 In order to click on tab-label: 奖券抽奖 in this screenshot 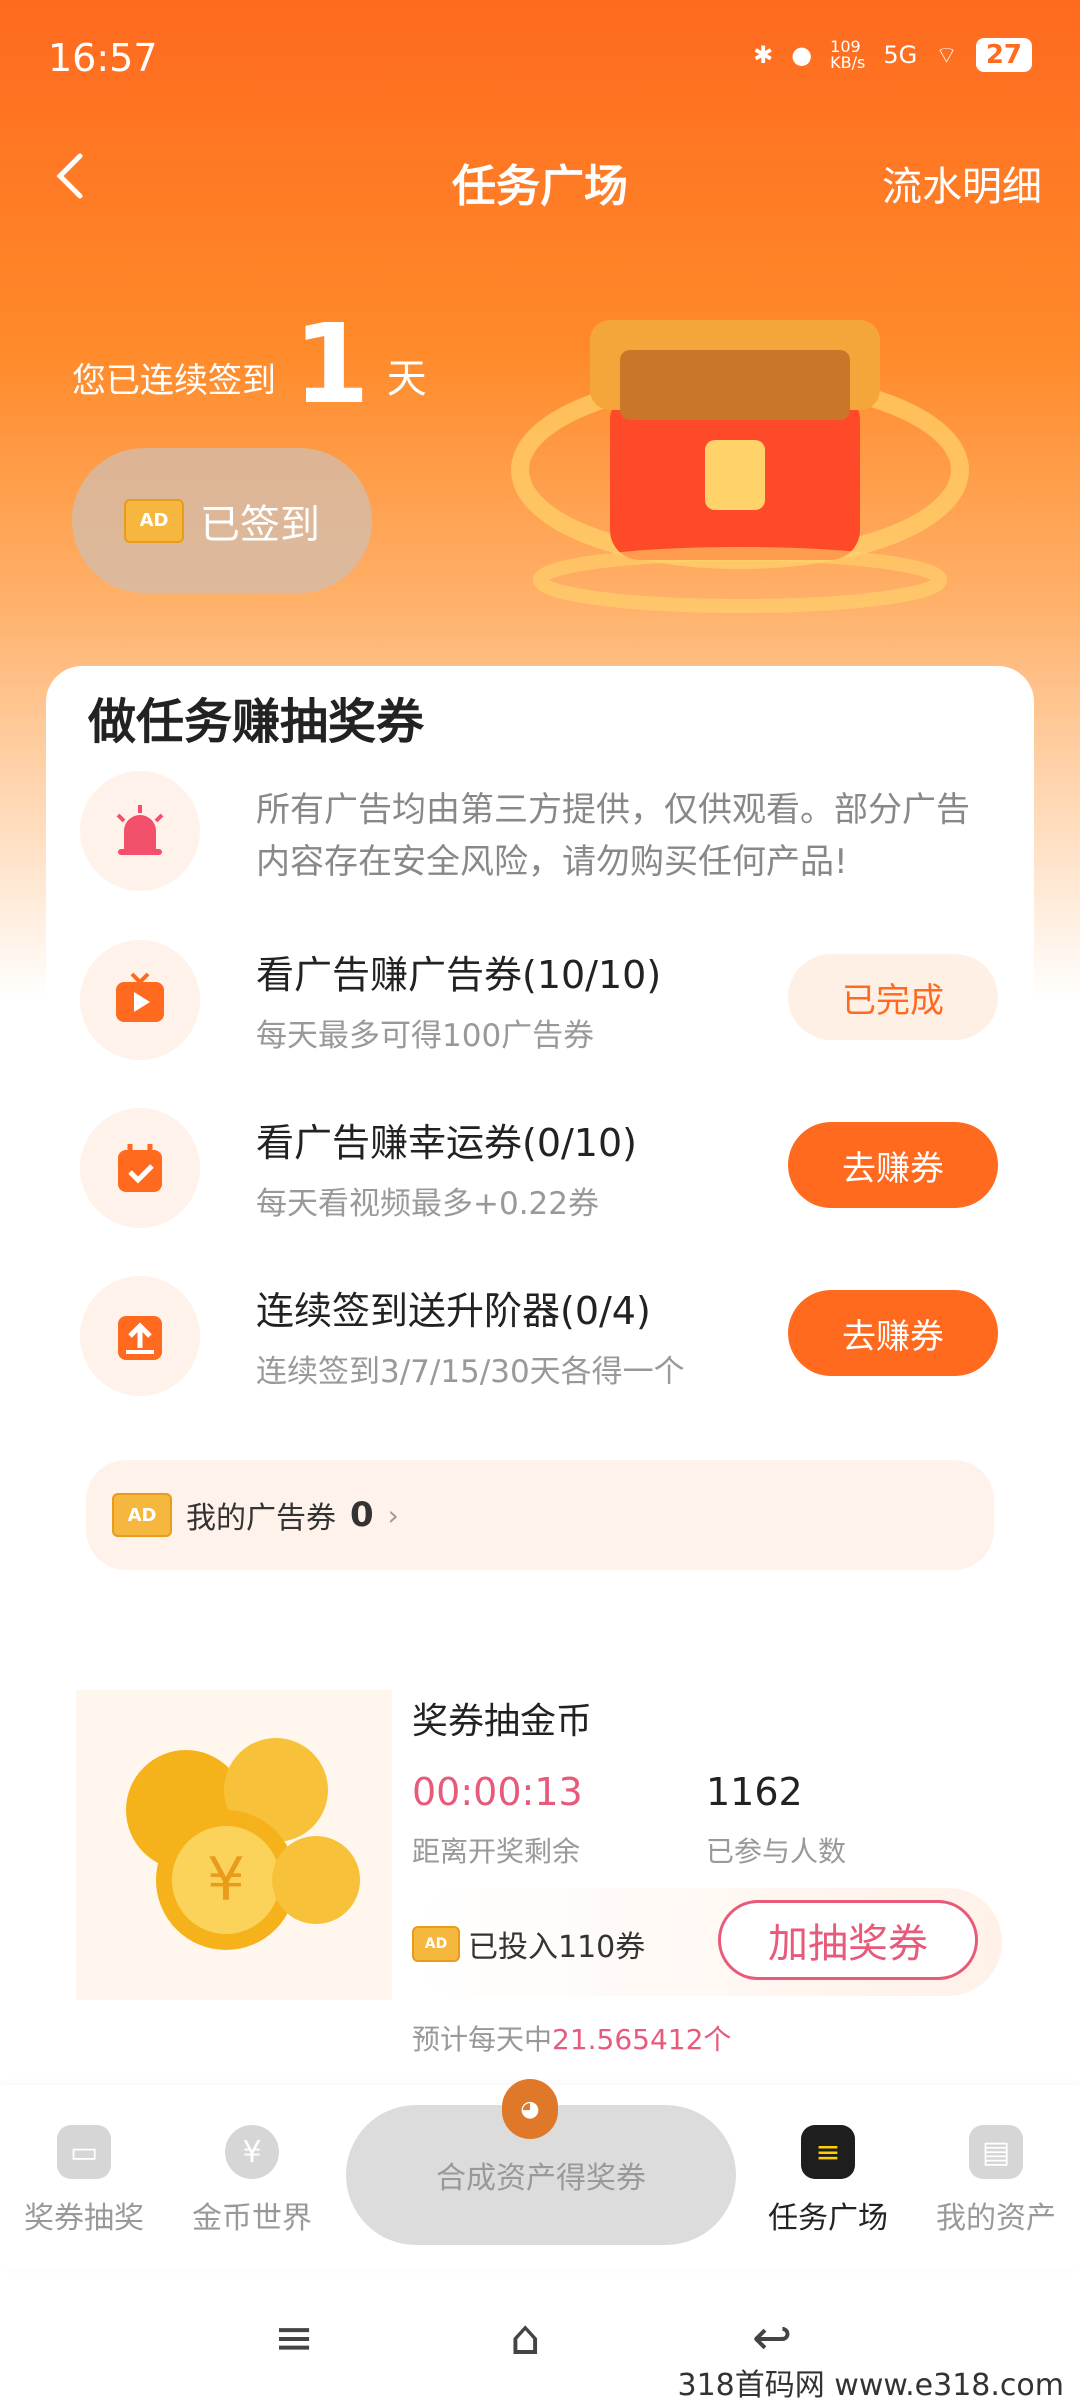, I will do `click(84, 2218)`.